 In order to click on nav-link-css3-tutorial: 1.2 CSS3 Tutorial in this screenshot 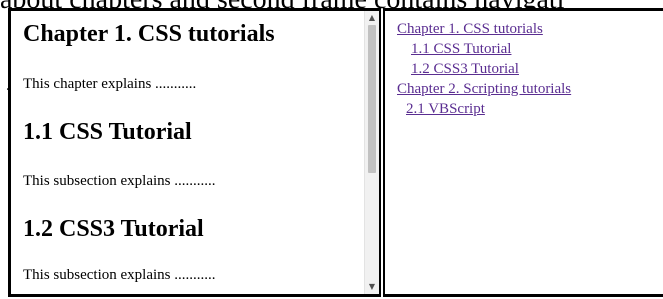, I will do `click(484, 69)`.